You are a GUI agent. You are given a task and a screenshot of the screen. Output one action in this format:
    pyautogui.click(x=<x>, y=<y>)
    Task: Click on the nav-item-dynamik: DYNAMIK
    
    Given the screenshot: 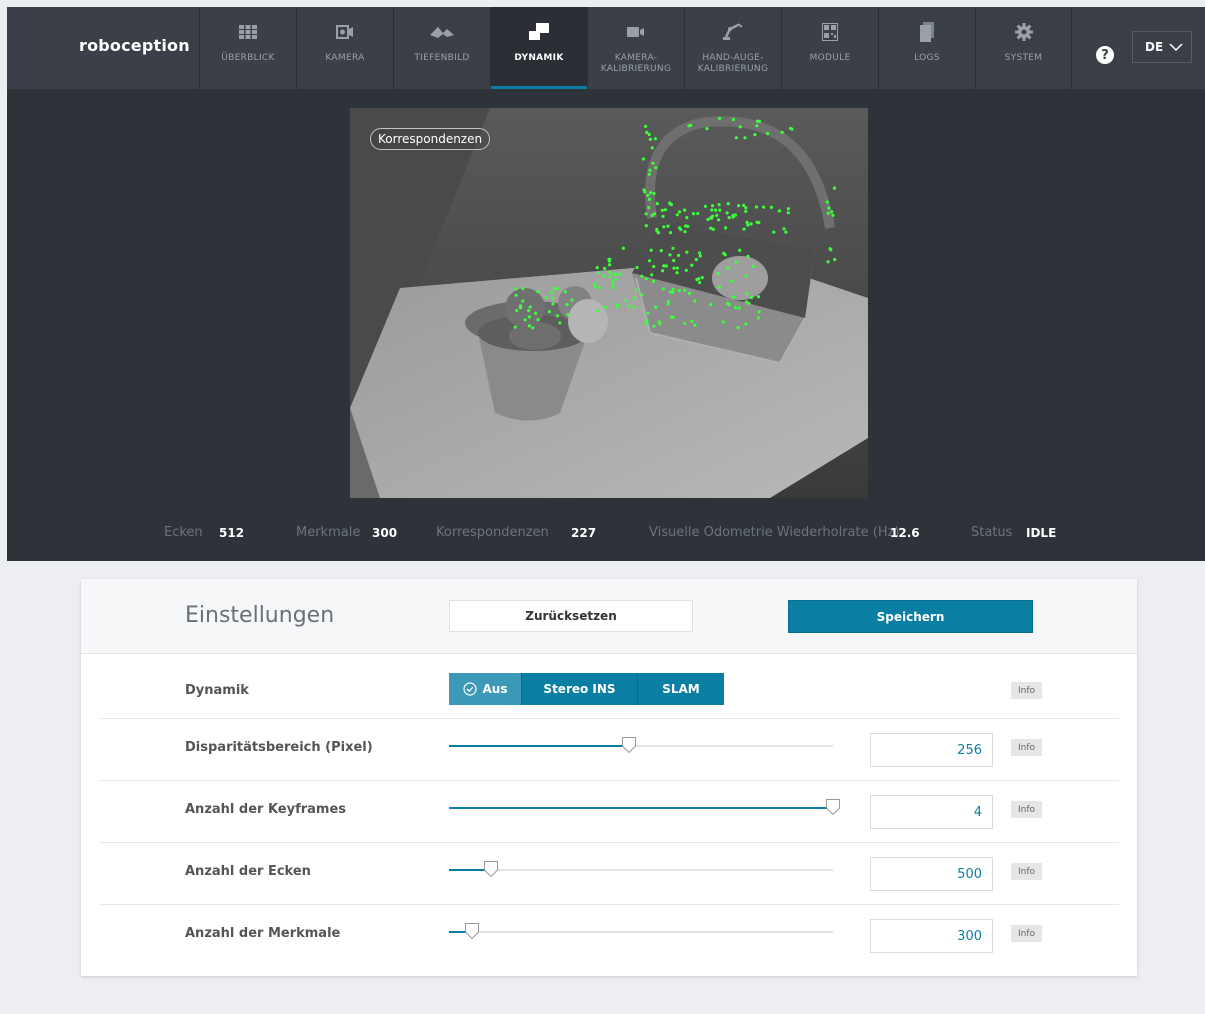 What is the action you would take?
    pyautogui.click(x=538, y=48)
    